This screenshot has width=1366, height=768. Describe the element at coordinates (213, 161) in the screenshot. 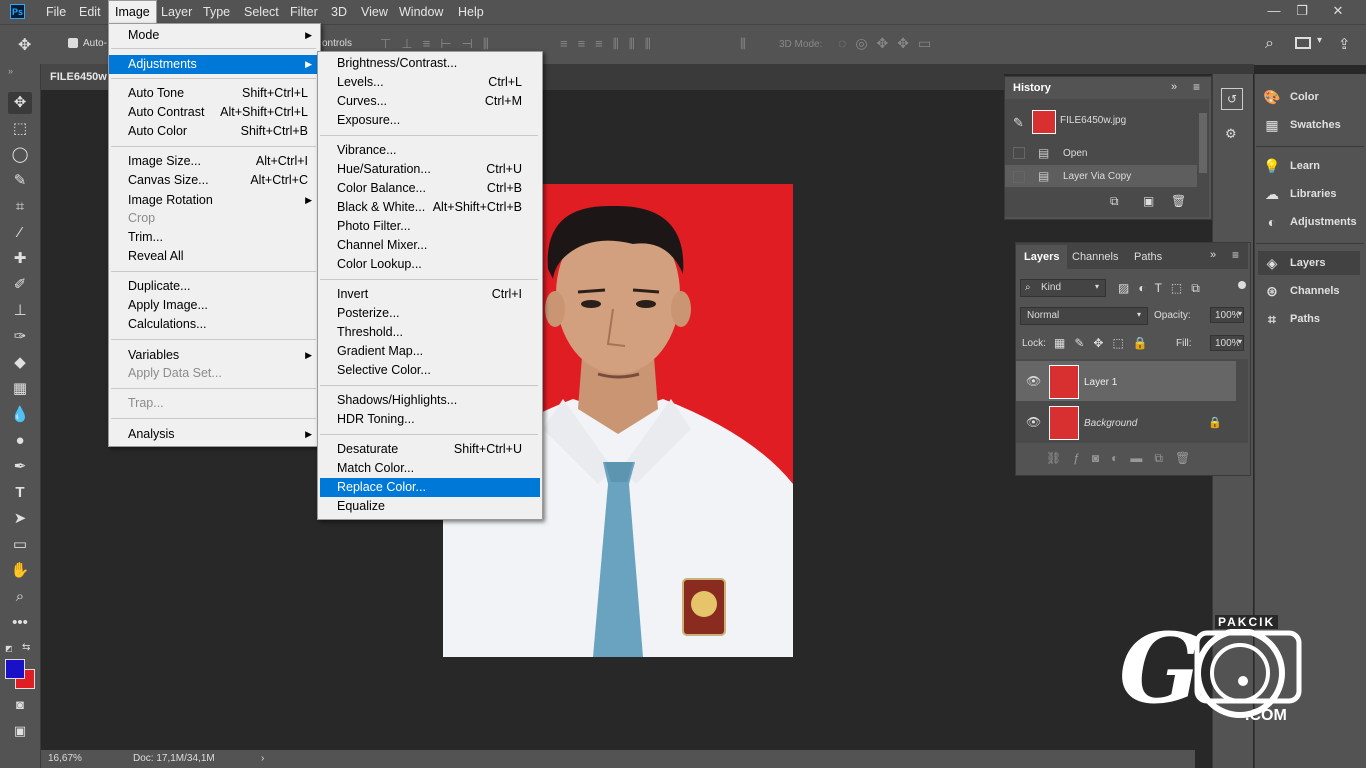

I see `menu-item-image-size: Image Size... Alt+Ctrl+I` at that location.